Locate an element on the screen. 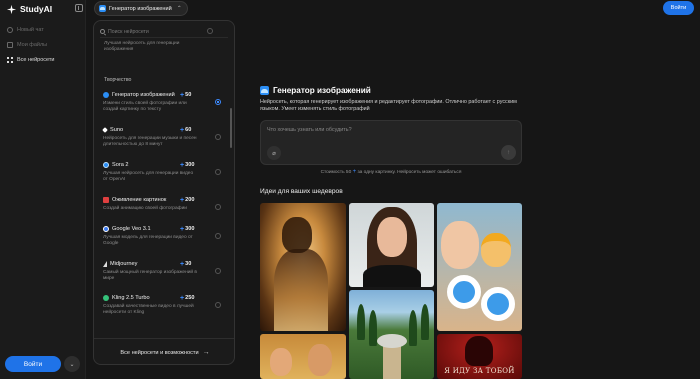  sidebar-item-all-networks: Все нейросети is located at coordinates (43, 59).